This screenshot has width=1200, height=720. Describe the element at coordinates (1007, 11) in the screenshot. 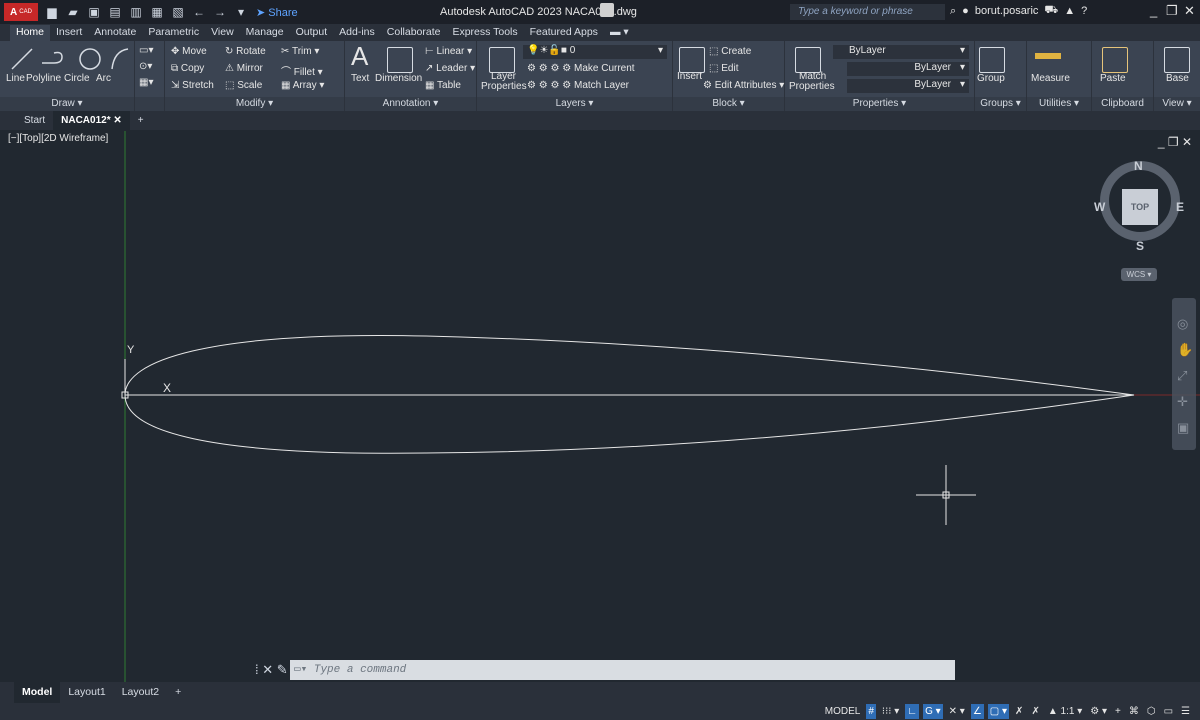

I see `user-name: borut.posaric` at that location.